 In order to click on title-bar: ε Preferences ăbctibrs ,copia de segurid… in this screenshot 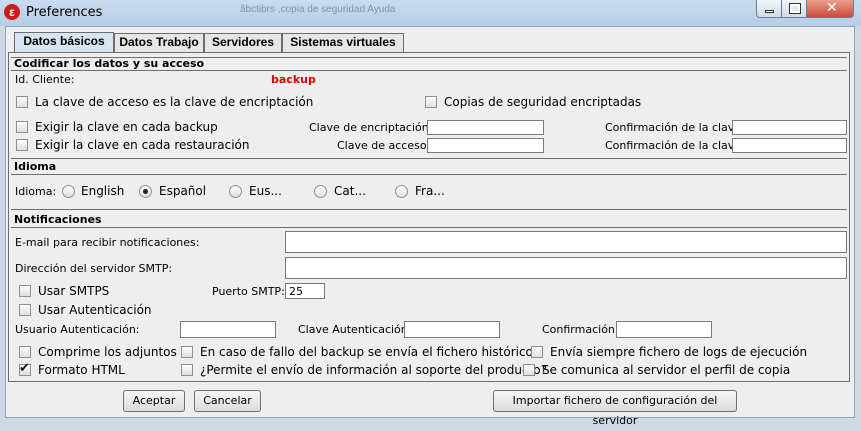, I will do `click(430, 13)`.